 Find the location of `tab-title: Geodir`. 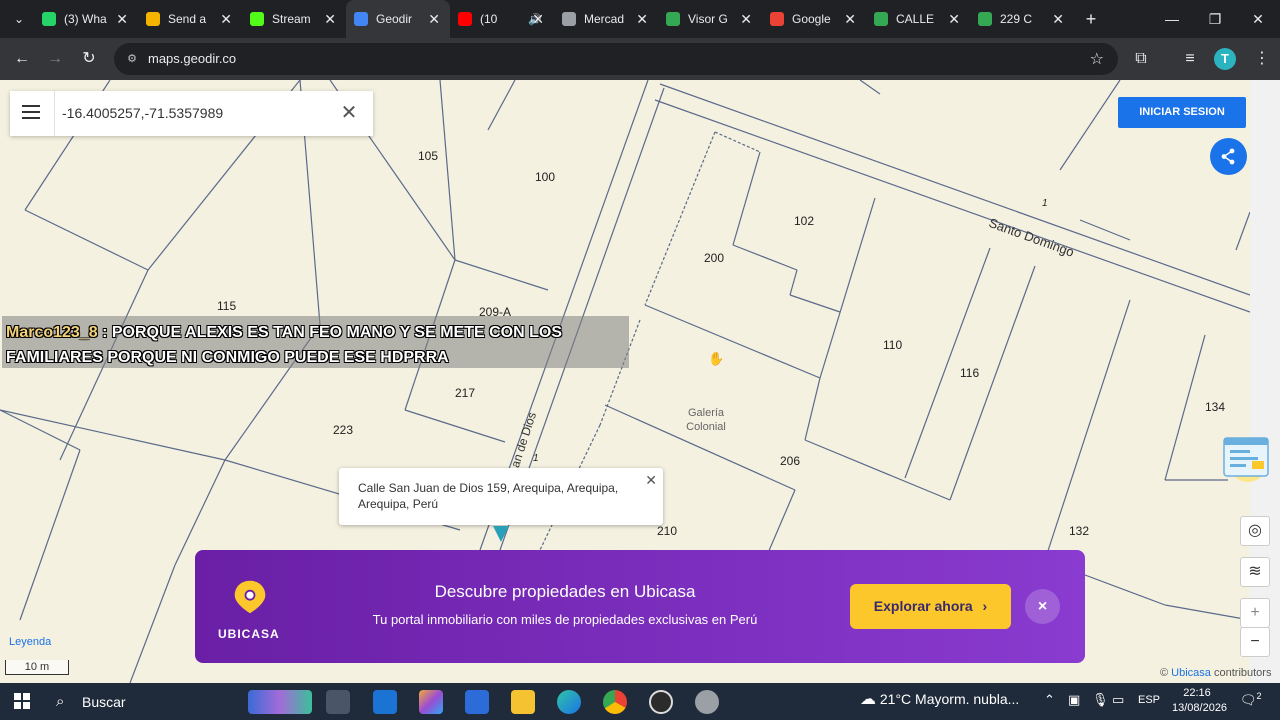

tab-title: Geodir is located at coordinates (394, 19).